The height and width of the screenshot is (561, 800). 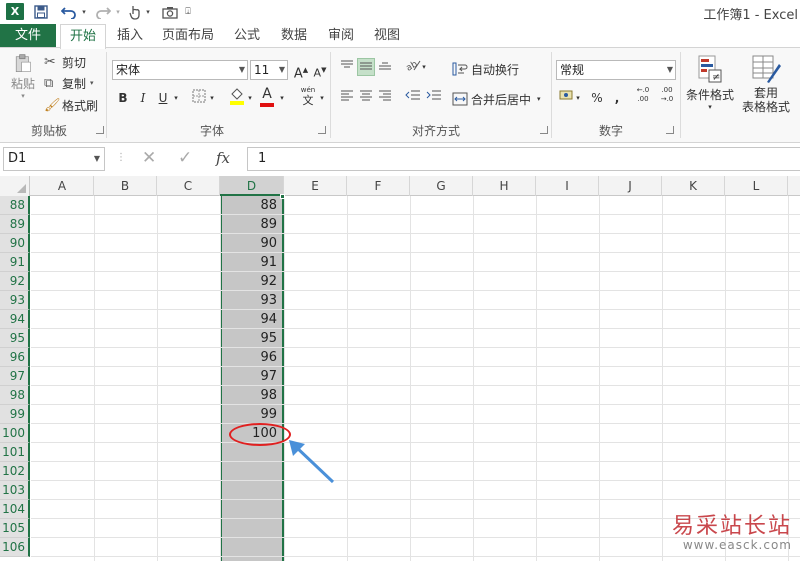 What do you see at coordinates (15, 471) in the screenshot?
I see `row-header: 102` at bounding box center [15, 471].